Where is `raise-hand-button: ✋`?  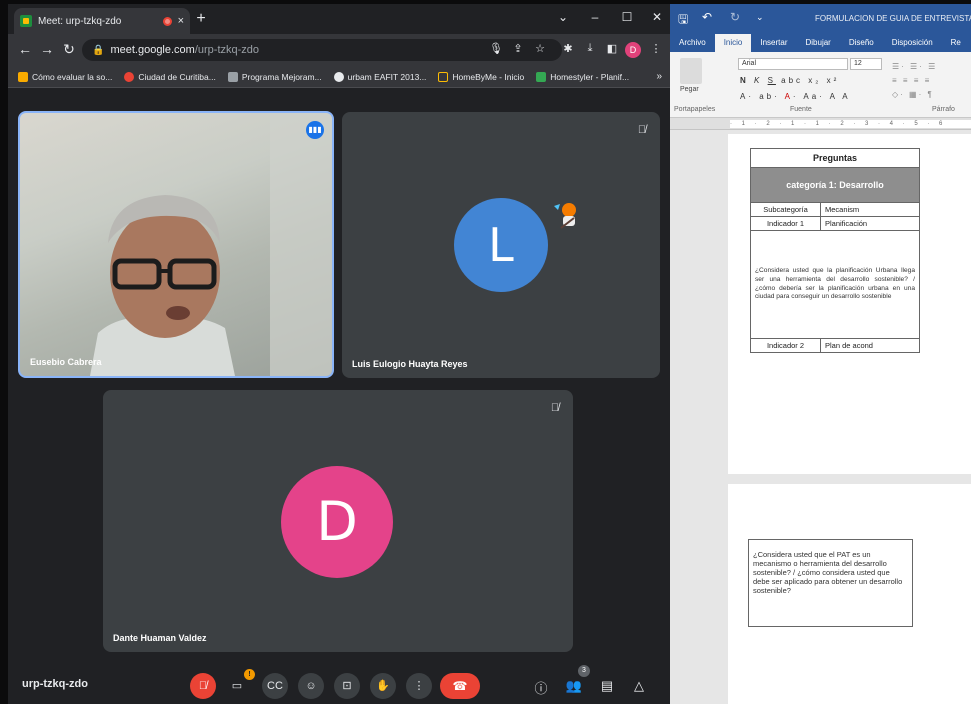
raise-hand-button: ✋ is located at coordinates (383, 686).